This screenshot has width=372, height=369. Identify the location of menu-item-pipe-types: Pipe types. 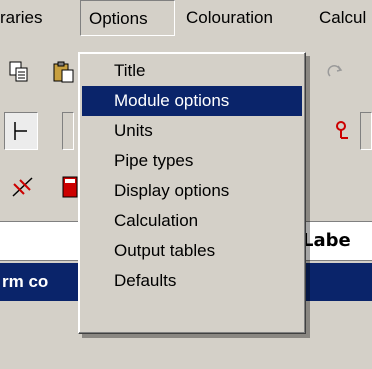
(192, 161).